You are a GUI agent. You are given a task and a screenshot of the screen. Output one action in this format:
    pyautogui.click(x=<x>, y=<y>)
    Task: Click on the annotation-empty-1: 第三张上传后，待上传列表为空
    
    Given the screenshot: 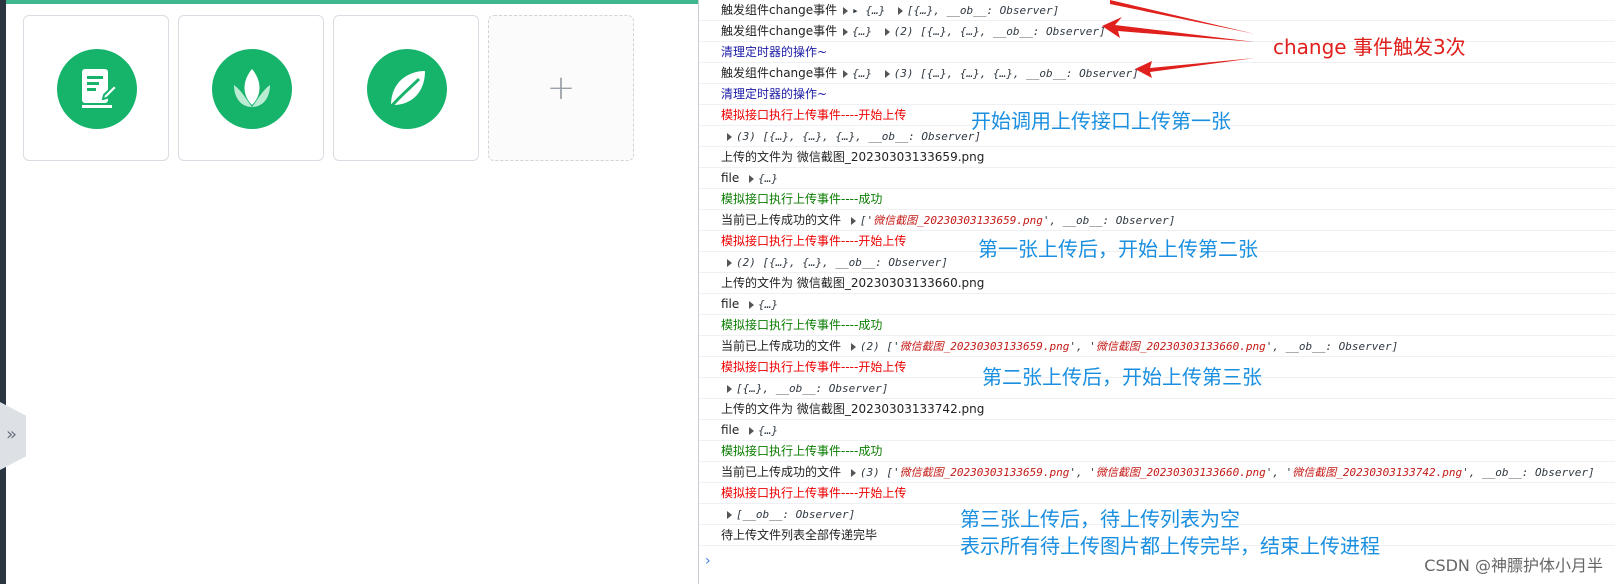 What is the action you would take?
    pyautogui.click(x=1100, y=519)
    